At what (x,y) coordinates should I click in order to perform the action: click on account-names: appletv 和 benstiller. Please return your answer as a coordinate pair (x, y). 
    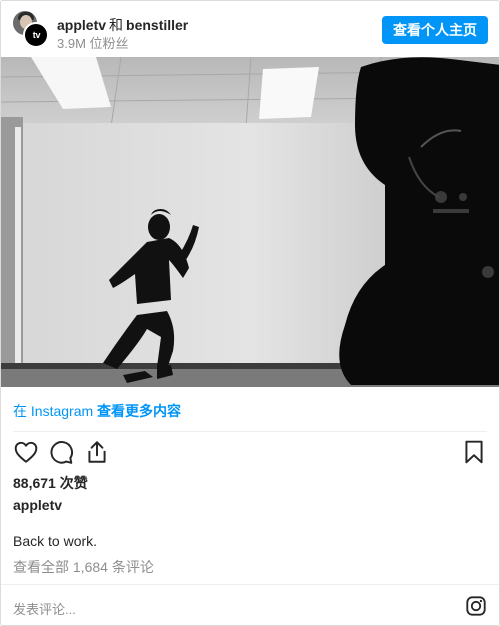
    Looking at the image, I should click on (122, 25).